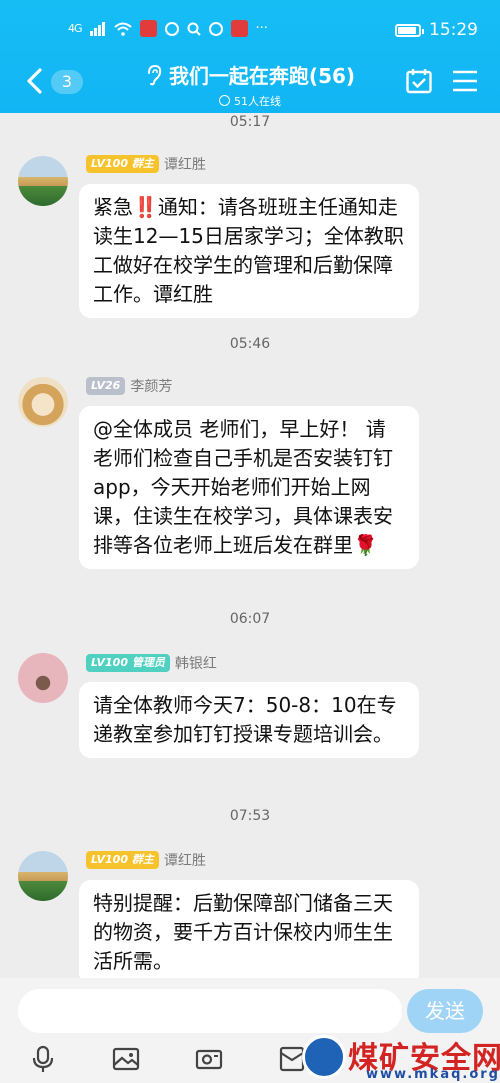  I want to click on microphone-icon, so click(43, 1059).